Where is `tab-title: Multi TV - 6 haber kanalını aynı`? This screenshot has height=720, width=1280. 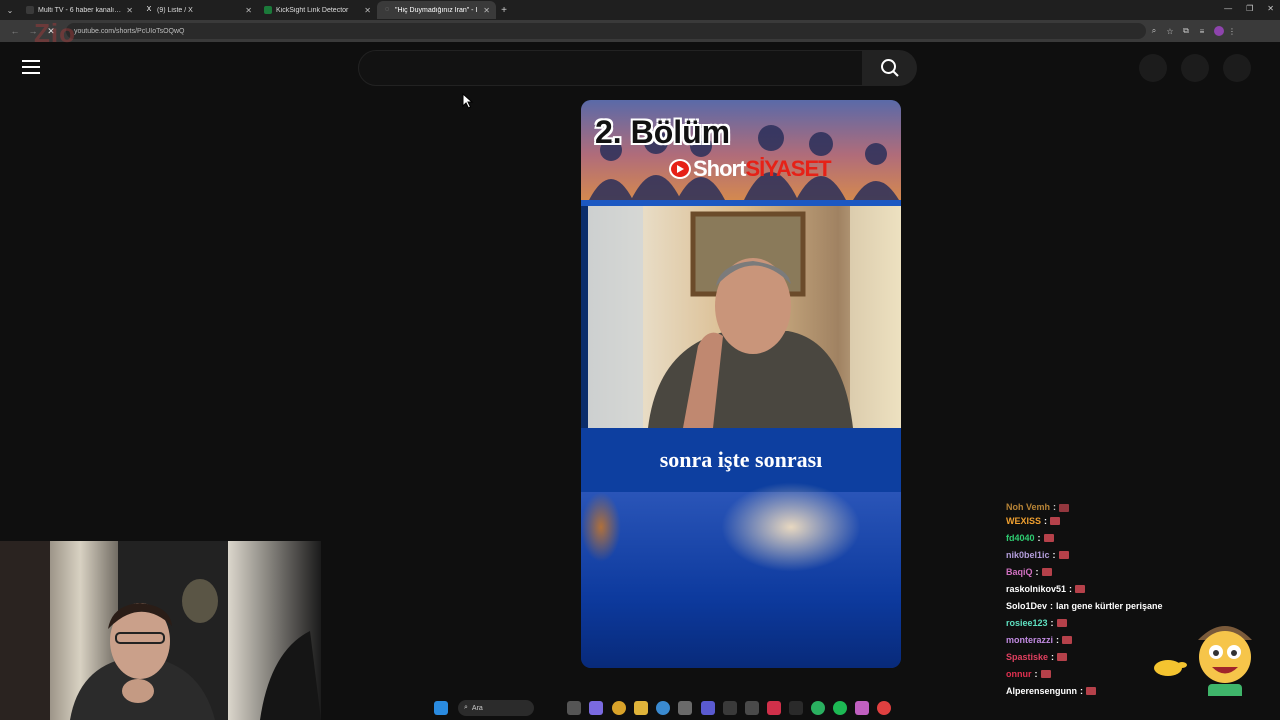 tab-title: Multi TV - 6 haber kanalını aynı is located at coordinates (80, 10).